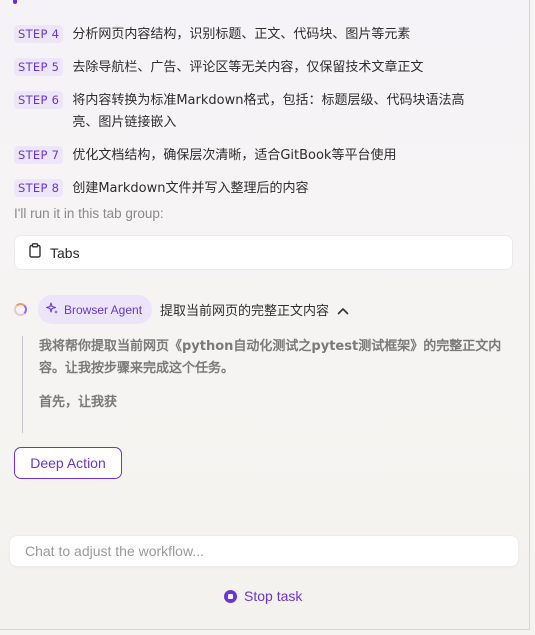 Image resolution: width=535 pixels, height=635 pixels. What do you see at coordinates (78, 402) in the screenshot?
I see `agent-message-partial: 首先，让我获` at bounding box center [78, 402].